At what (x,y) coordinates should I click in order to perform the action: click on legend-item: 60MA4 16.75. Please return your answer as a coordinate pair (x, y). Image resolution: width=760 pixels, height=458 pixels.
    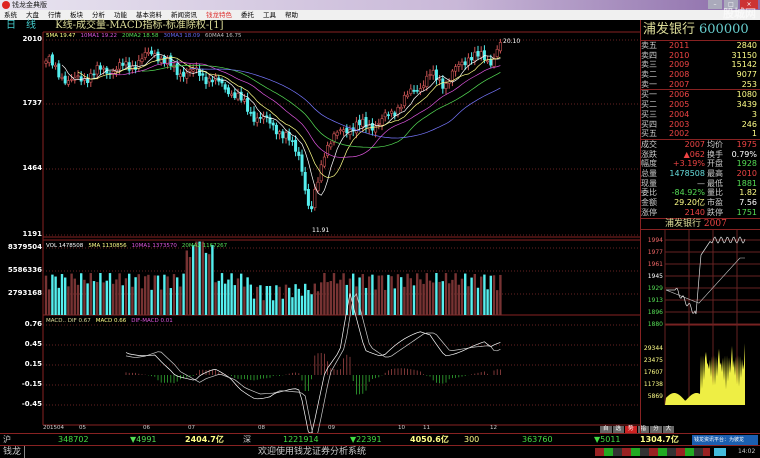
    Looking at the image, I should click on (223, 36).